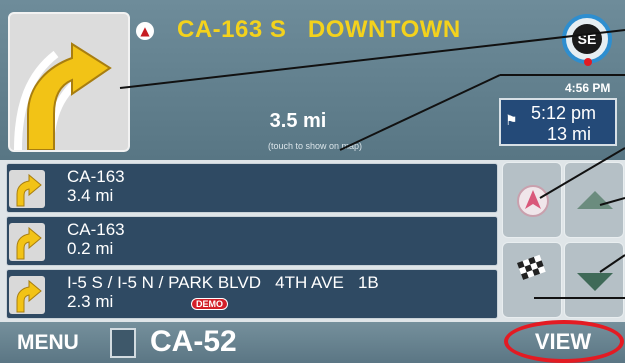 This screenshot has width=625, height=363. I want to click on current-road: CA-52, so click(193, 341).